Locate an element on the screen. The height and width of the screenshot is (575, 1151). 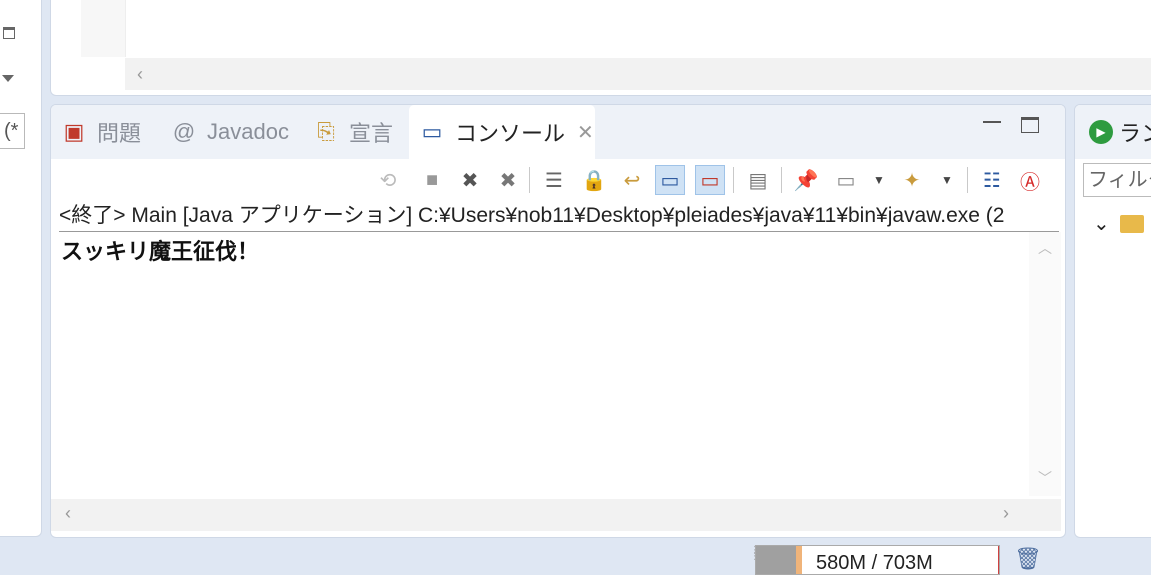
heap-usage-bar-accent is located at coordinates (799, 560).